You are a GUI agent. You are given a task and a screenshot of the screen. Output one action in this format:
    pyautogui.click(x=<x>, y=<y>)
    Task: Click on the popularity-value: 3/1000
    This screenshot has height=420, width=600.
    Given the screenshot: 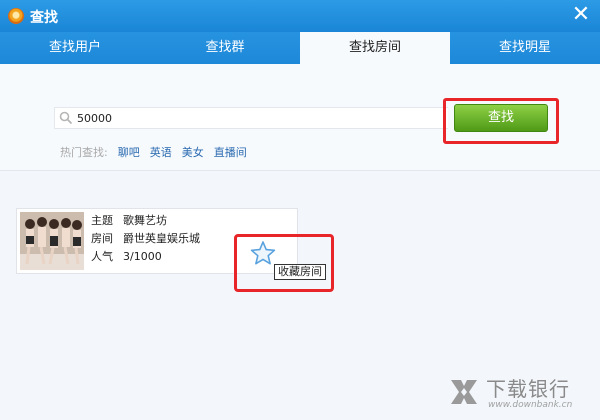 What is the action you would take?
    pyautogui.click(x=142, y=256)
    